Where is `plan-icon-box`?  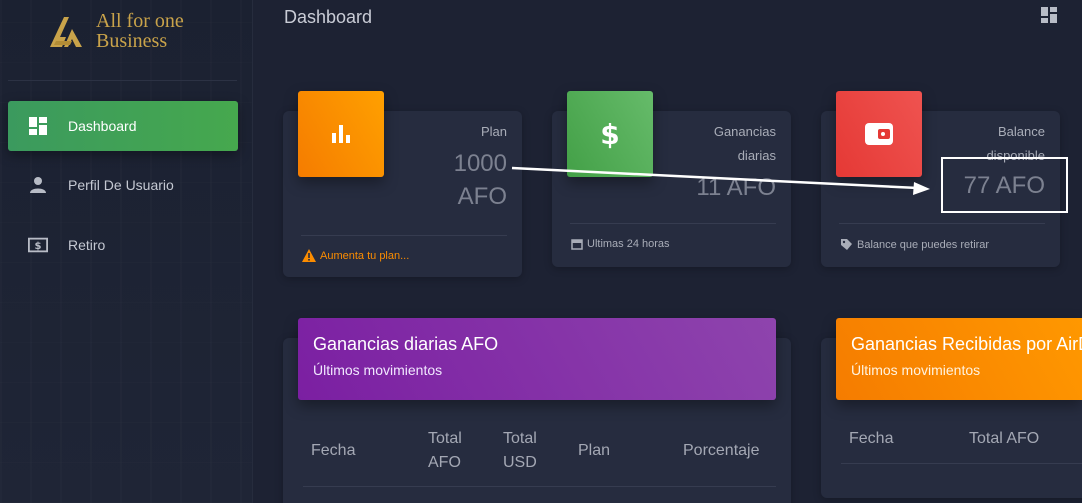
plan-icon-box is located at coordinates (341, 134).